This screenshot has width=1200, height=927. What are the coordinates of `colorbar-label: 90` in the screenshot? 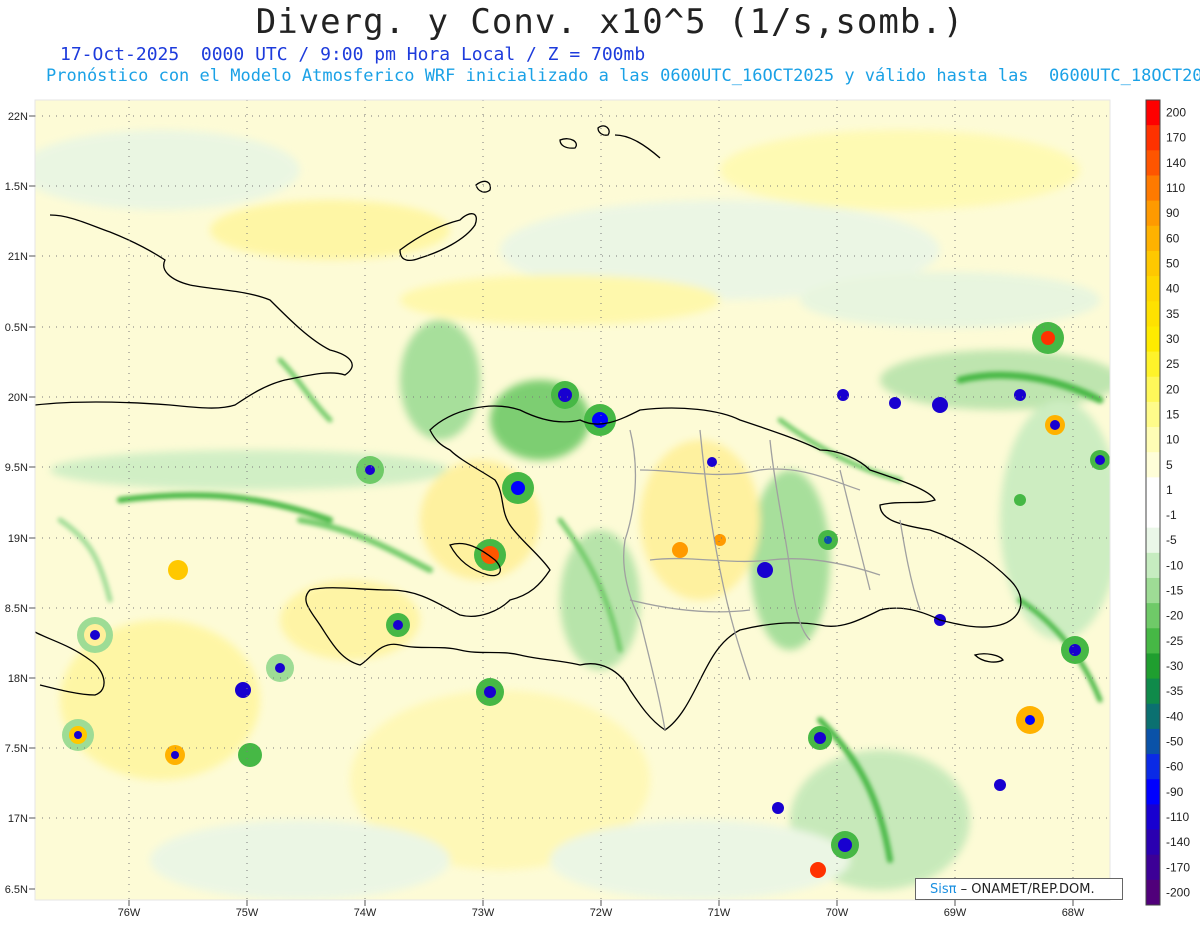 It's located at (1173, 213).